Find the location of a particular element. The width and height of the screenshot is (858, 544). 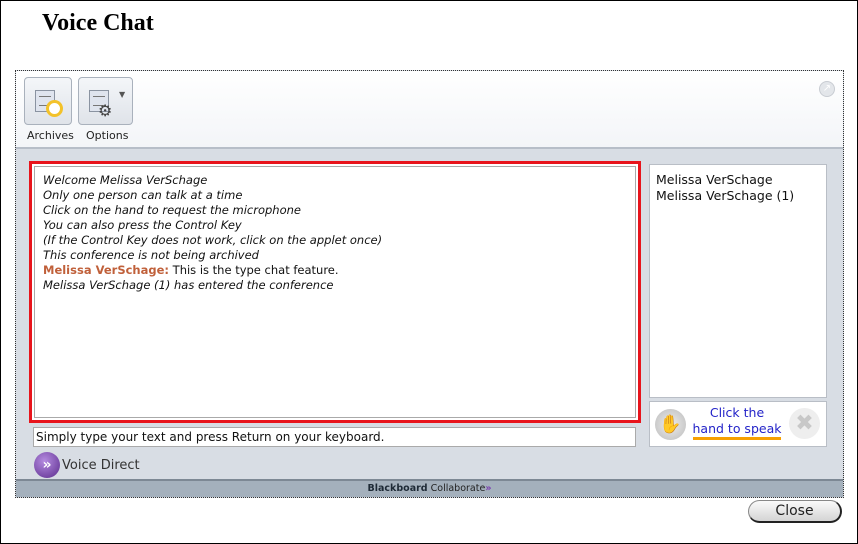

chat-line: You can also press the Control Key is located at coordinates (142, 225).